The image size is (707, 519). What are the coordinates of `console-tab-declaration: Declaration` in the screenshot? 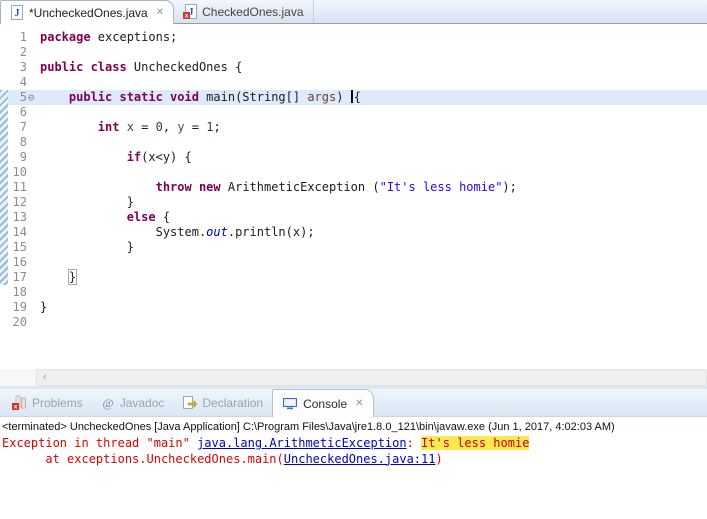 It's located at (222, 402).